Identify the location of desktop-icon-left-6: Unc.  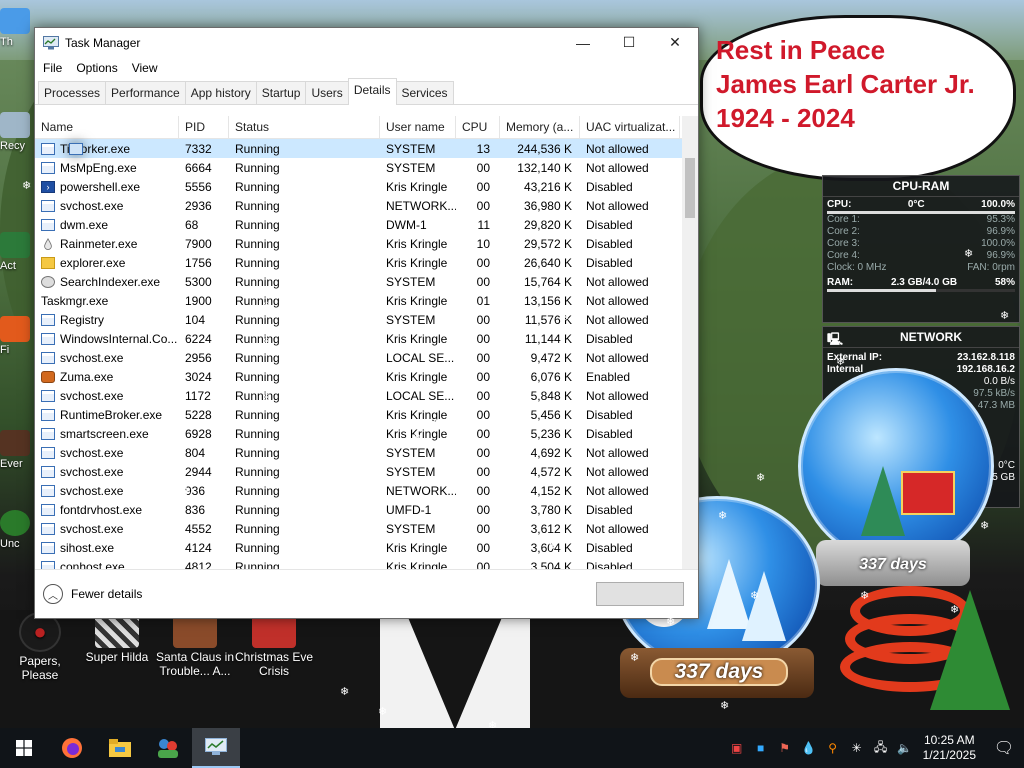
(18, 530).